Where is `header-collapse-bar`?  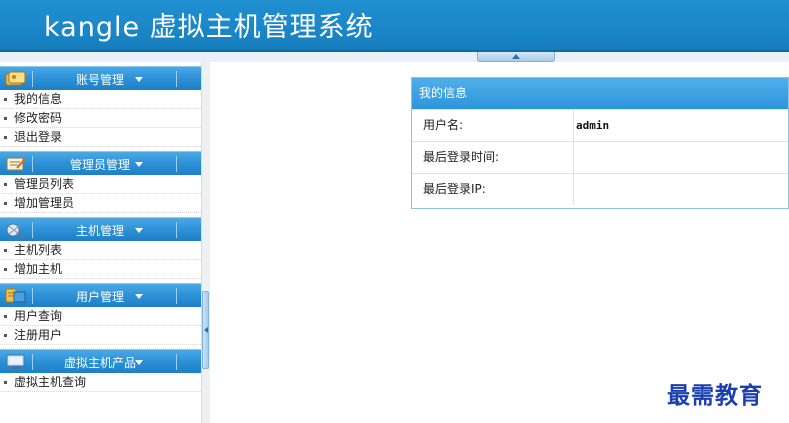
header-collapse-bar is located at coordinates (394, 57).